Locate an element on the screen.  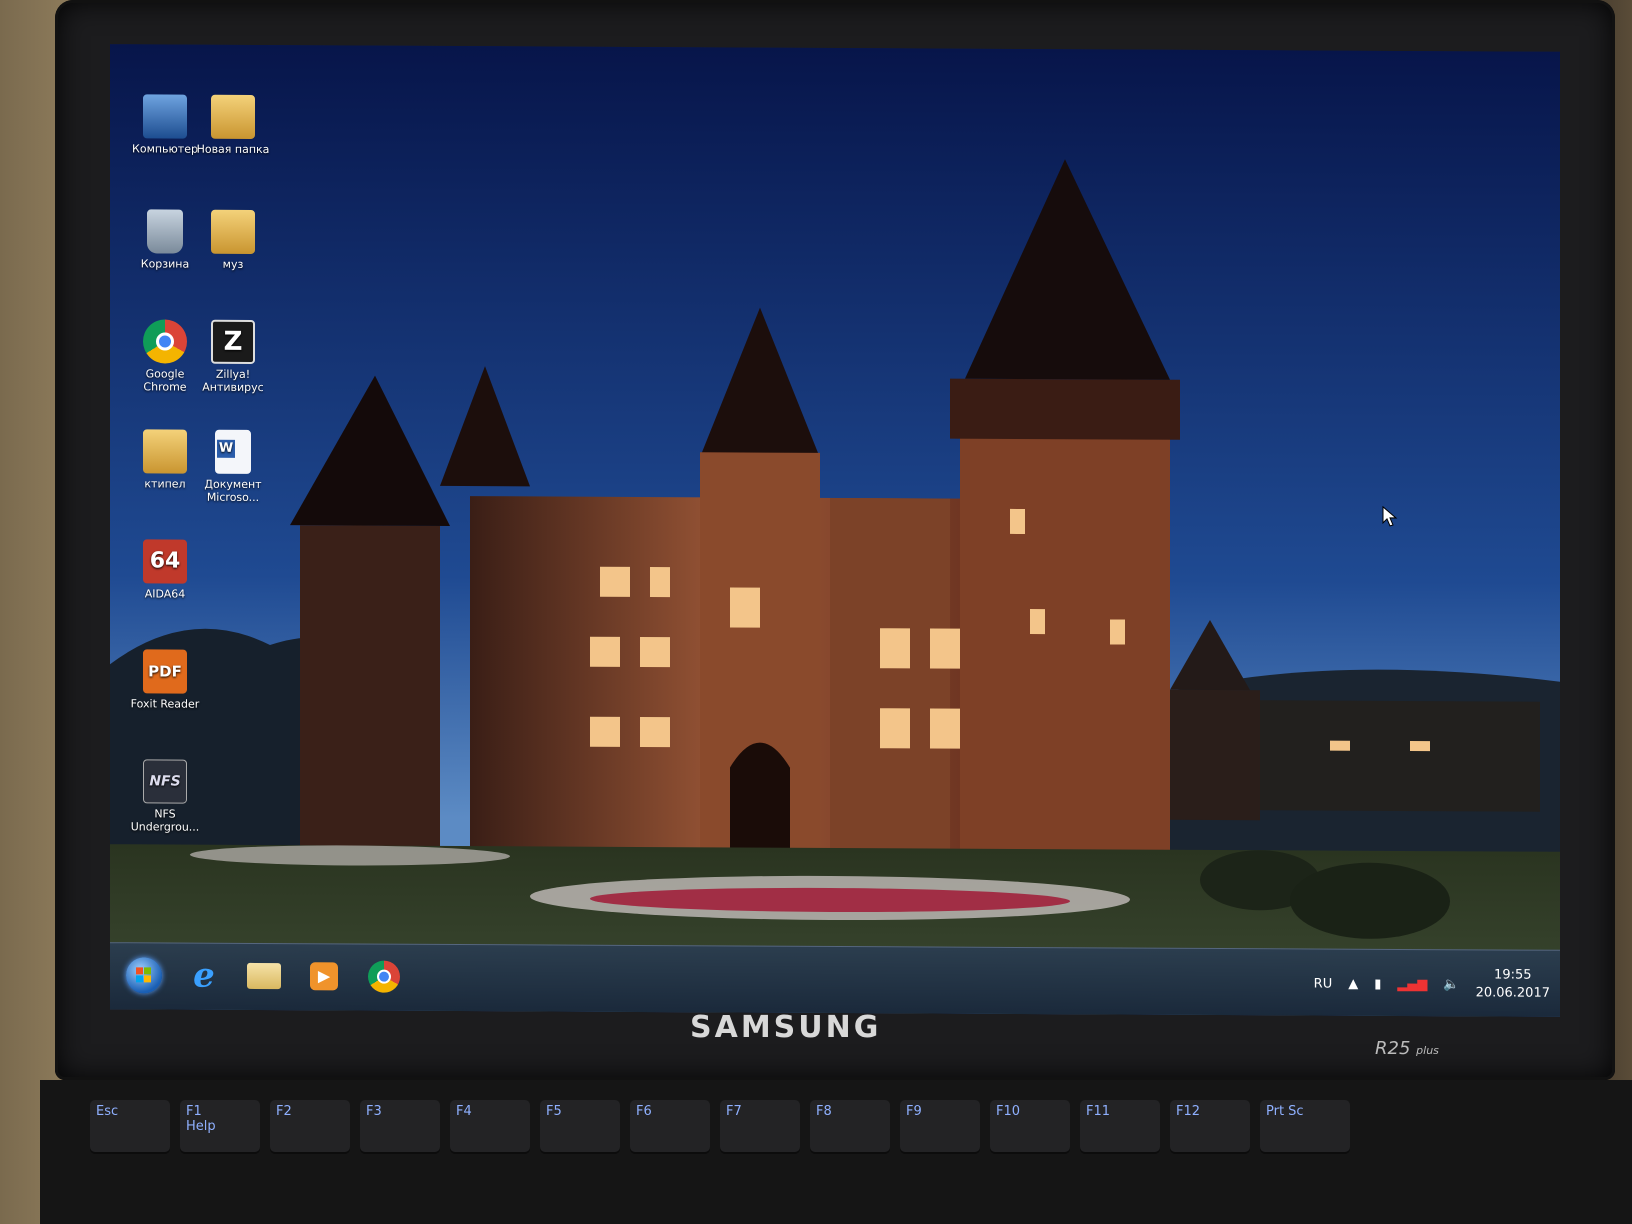
clock: 19:55 20.06.2017 is located at coordinates (1513, 984).